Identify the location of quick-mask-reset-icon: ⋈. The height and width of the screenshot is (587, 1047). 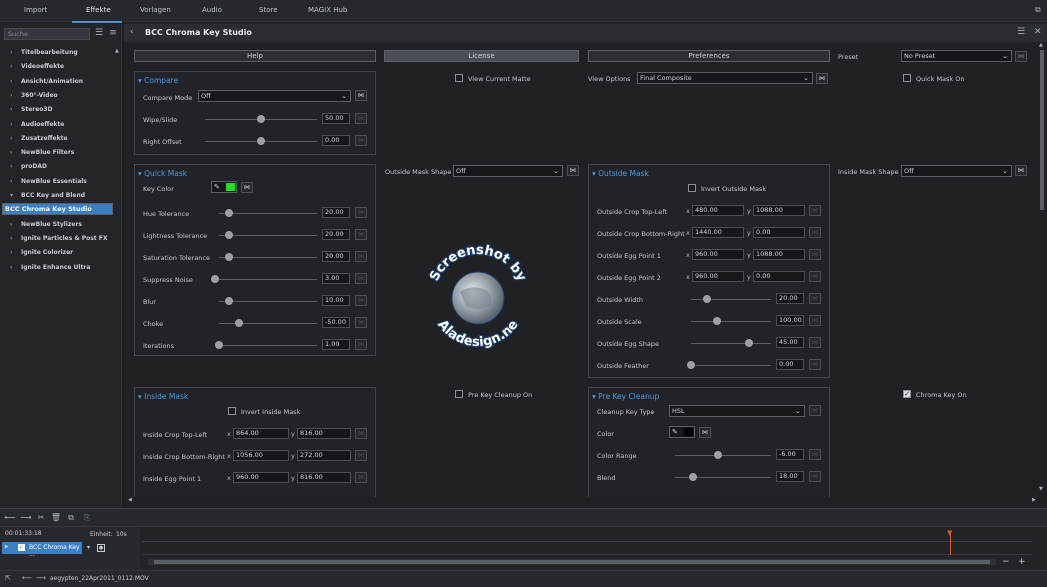
(361, 278).